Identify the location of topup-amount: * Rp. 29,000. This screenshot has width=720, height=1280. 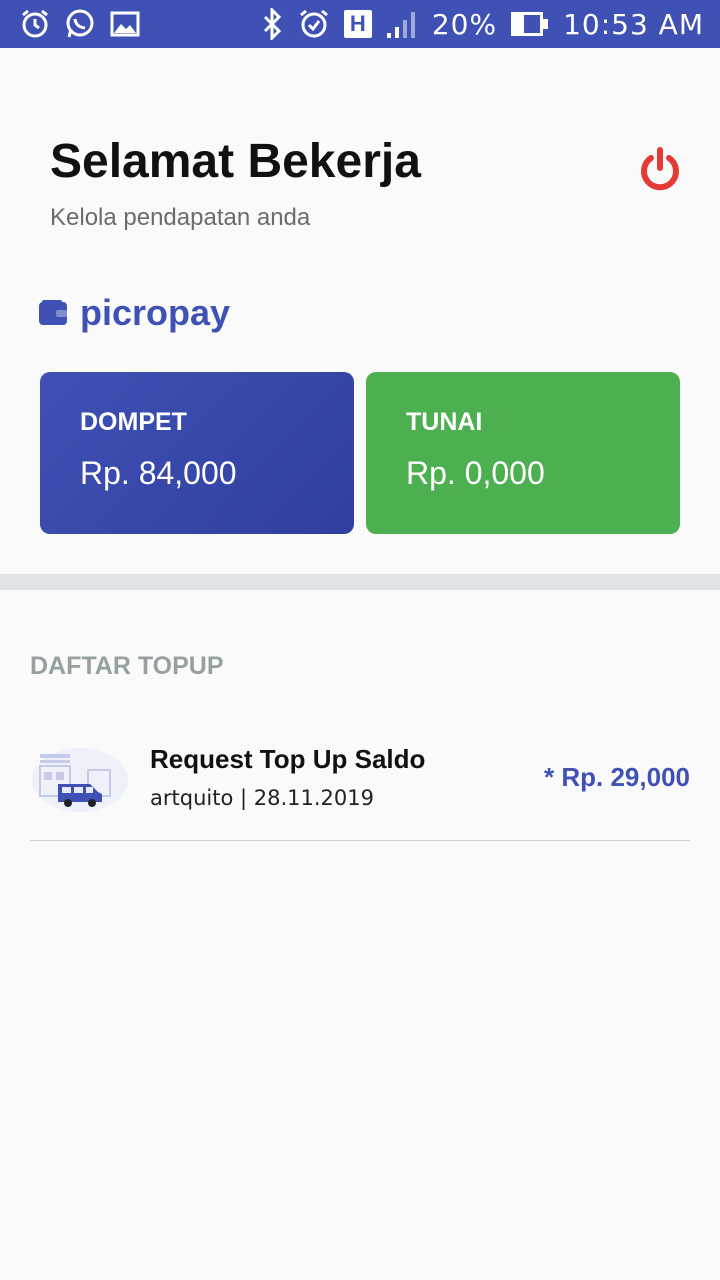
(617, 777).